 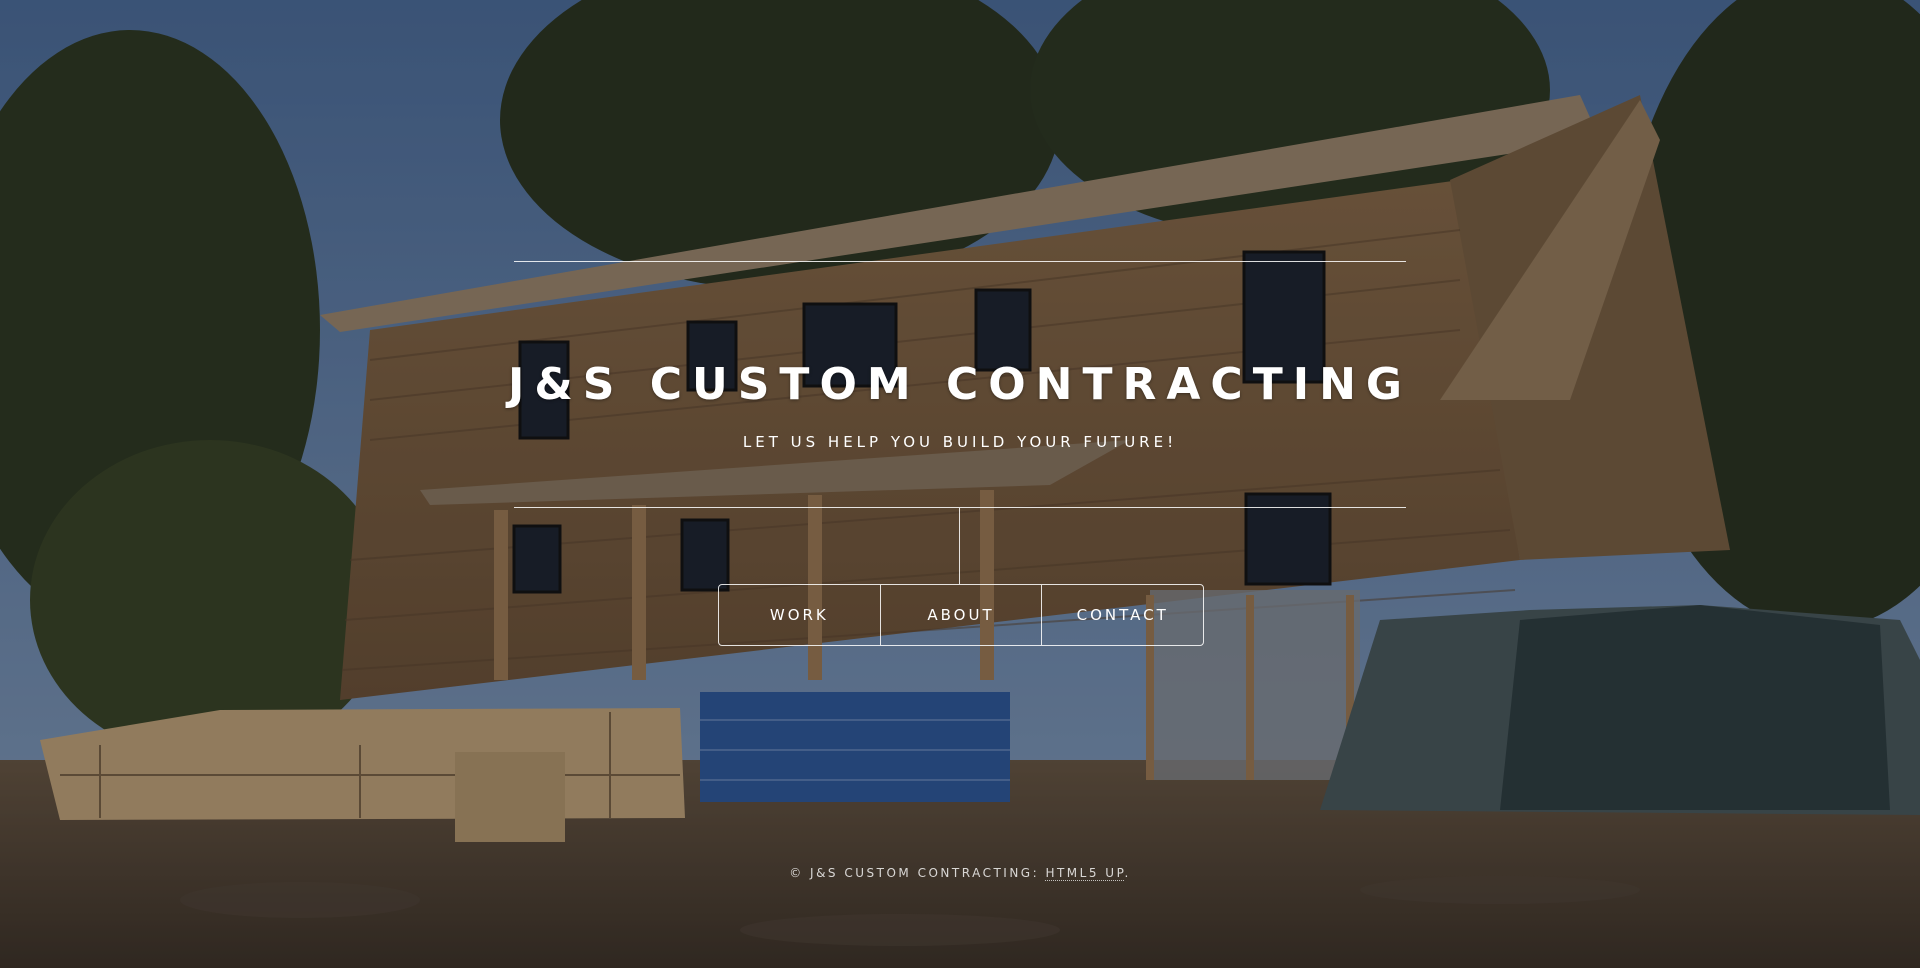 I want to click on nav-connector-line, so click(x=959, y=546).